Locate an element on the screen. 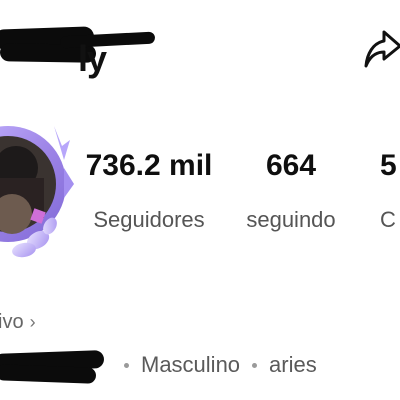  username-visible-part: ly is located at coordinates (92, 58).